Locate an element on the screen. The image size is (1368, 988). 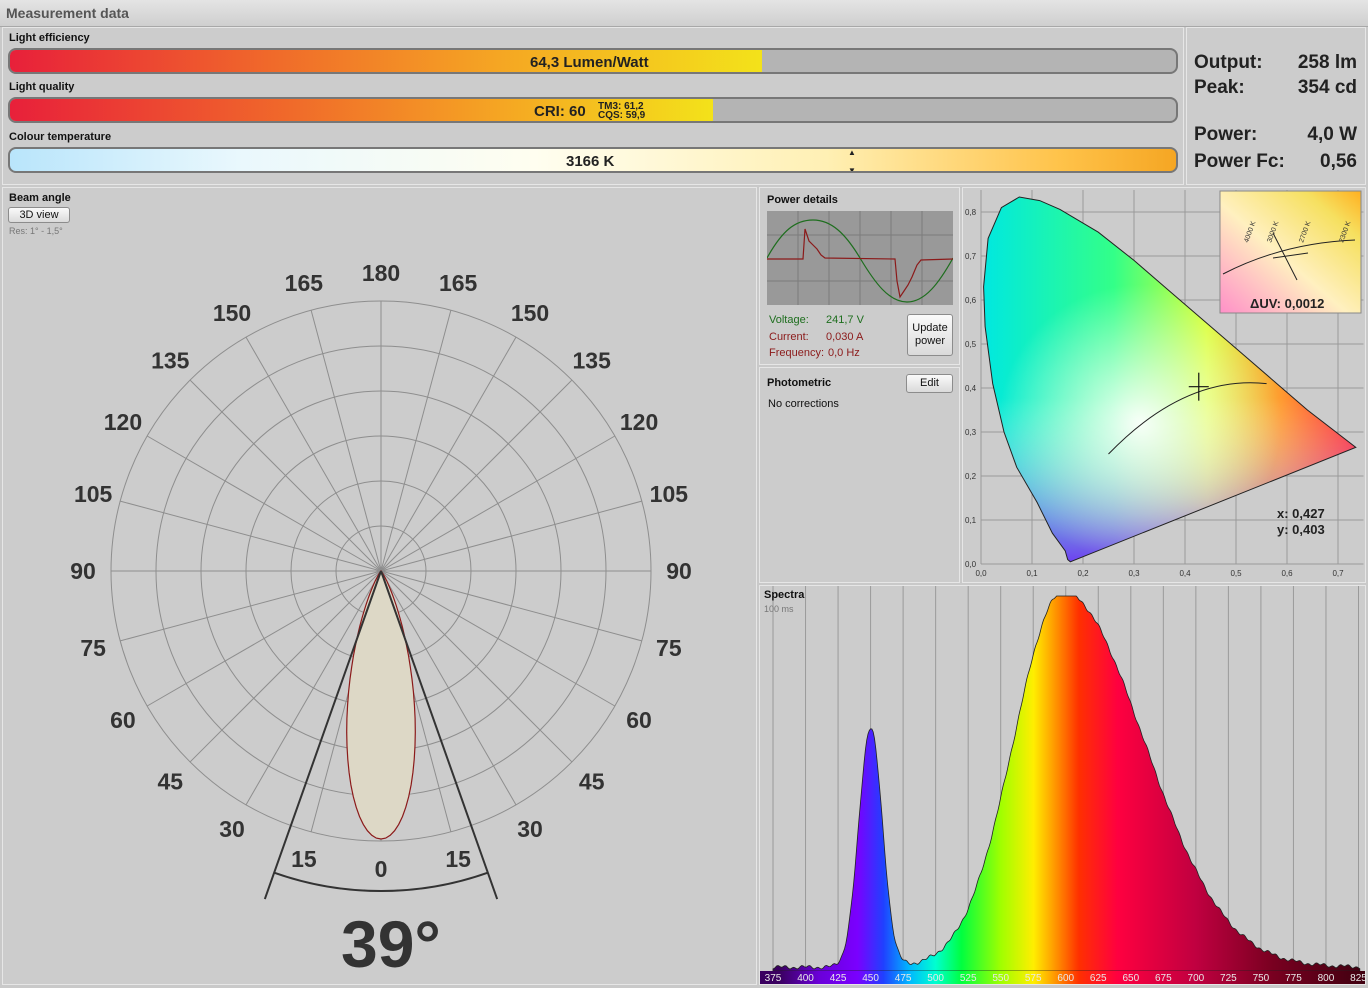
polar-angle-label: 90 is located at coordinates (83, 571).